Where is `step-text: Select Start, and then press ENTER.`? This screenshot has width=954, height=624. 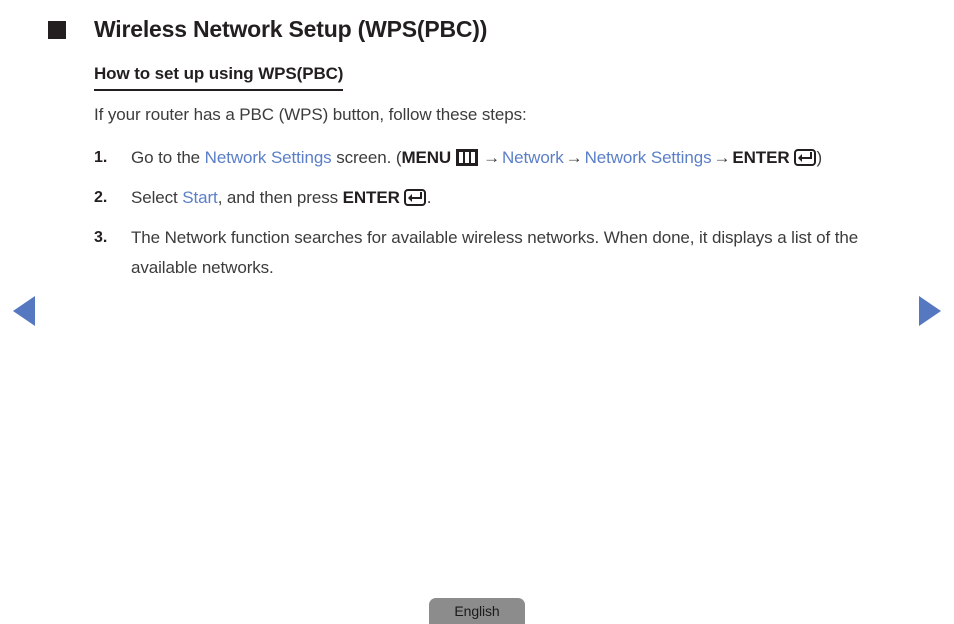
step-text: Select Start, and then press ENTER. is located at coordinates (522, 198).